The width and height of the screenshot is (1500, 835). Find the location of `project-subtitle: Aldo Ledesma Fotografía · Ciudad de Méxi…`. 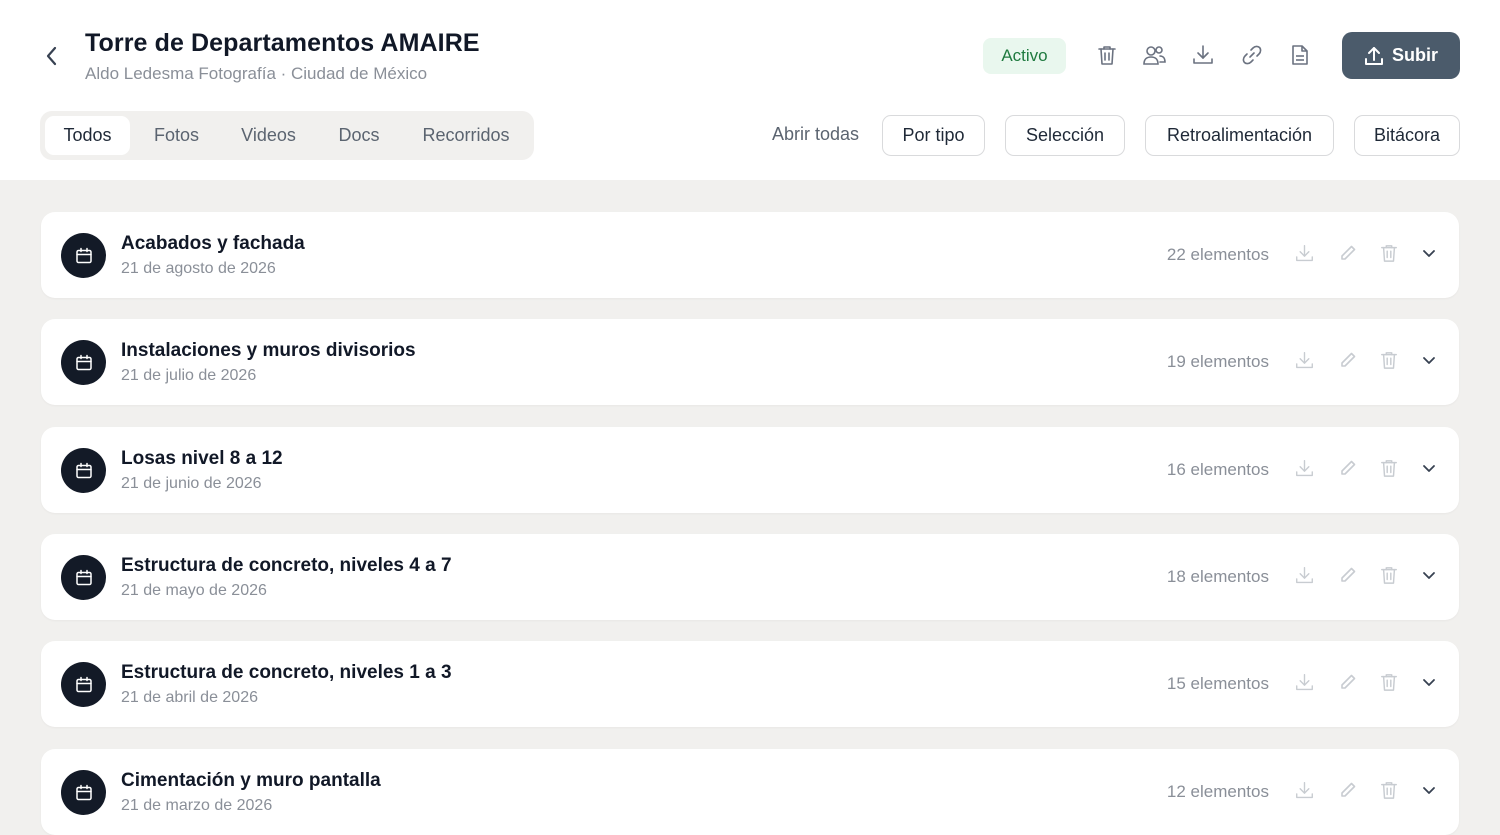

project-subtitle: Aldo Ledesma Fotografía · Ciudad de Méxi… is located at coordinates (256, 73).